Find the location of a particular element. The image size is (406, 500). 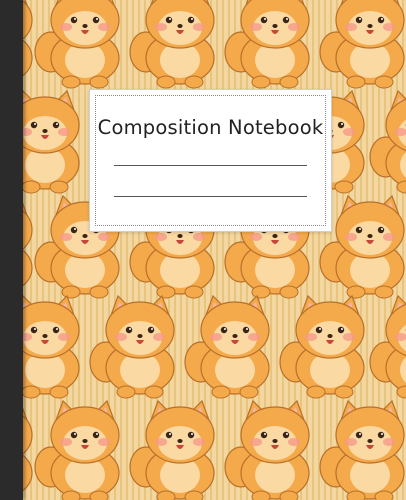

notebook-title: Composition Notebook is located at coordinates (210, 127).